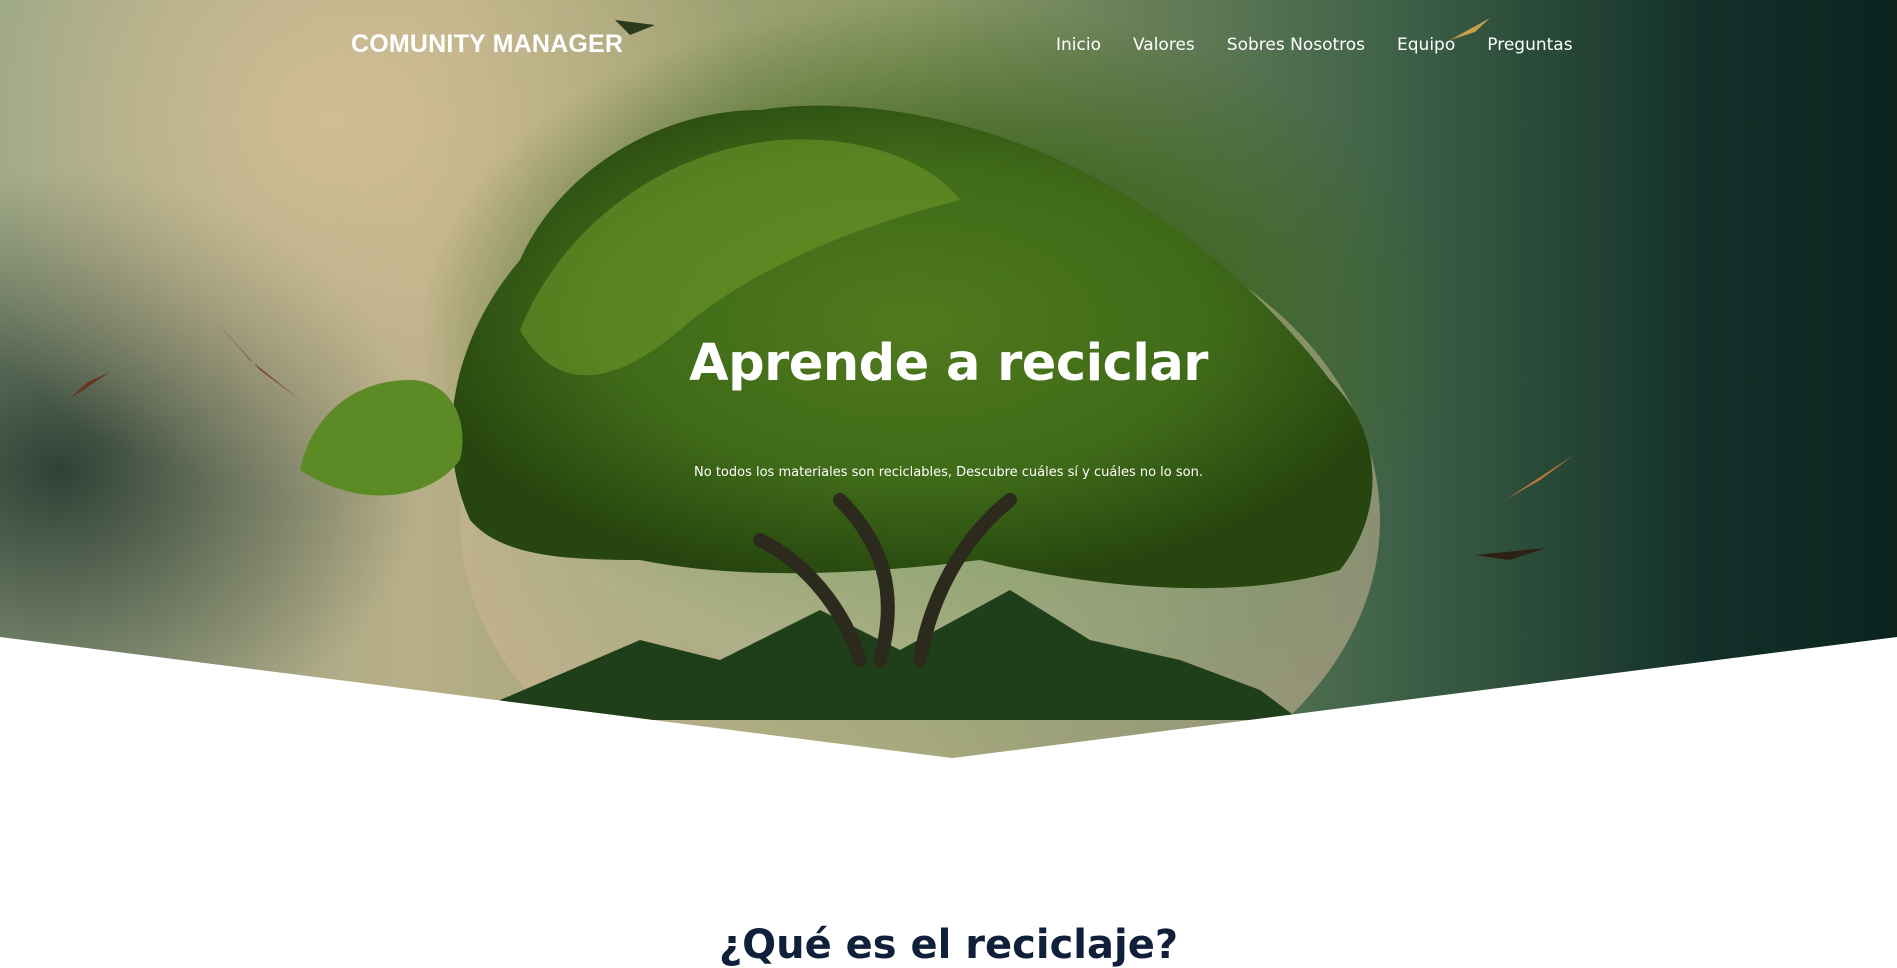 This screenshot has height=968, width=1897. I want to click on nav-link-equipo: Equipo, so click(1426, 45).